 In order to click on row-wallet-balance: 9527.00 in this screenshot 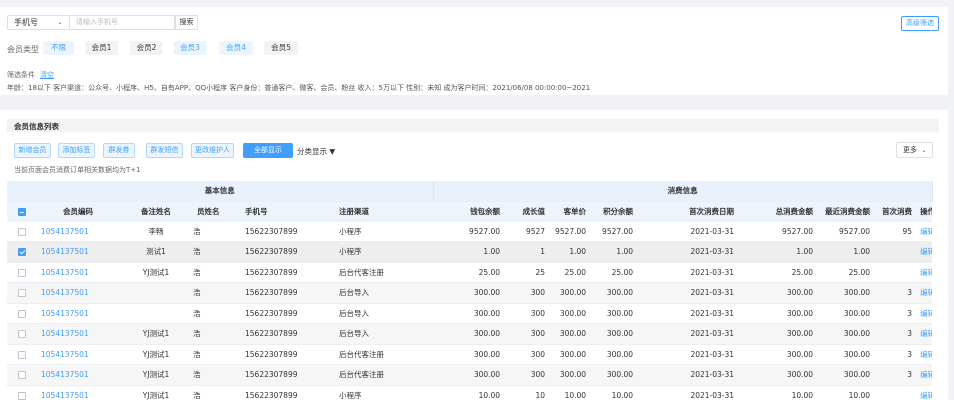, I will do `click(469, 231)`.